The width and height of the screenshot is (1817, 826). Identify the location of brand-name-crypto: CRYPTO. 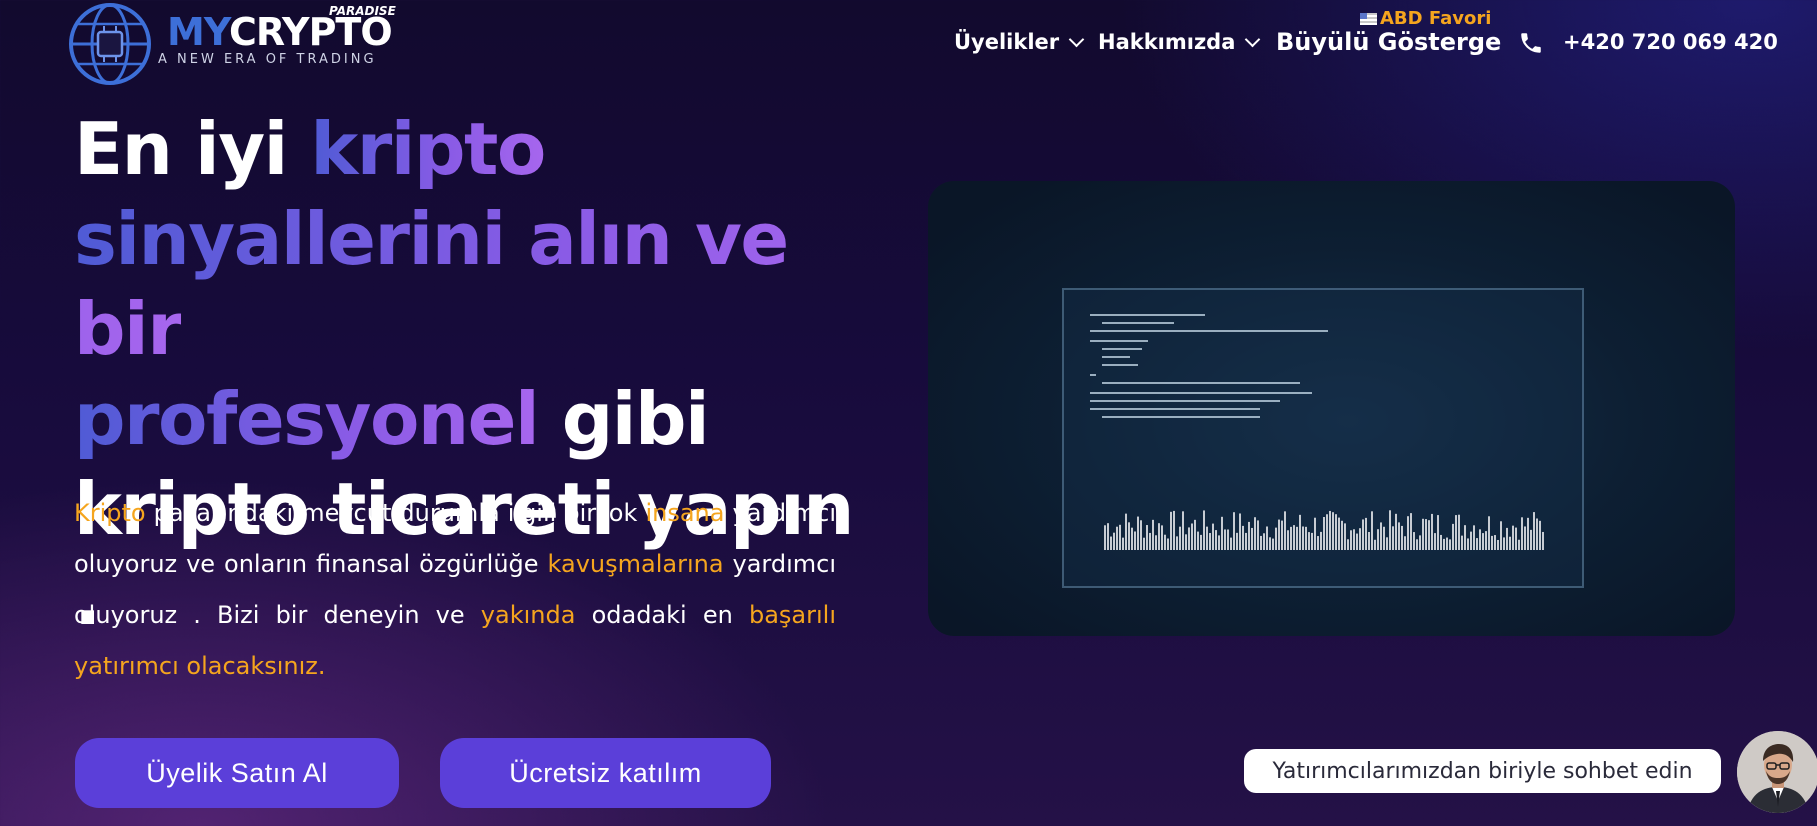
(310, 32).